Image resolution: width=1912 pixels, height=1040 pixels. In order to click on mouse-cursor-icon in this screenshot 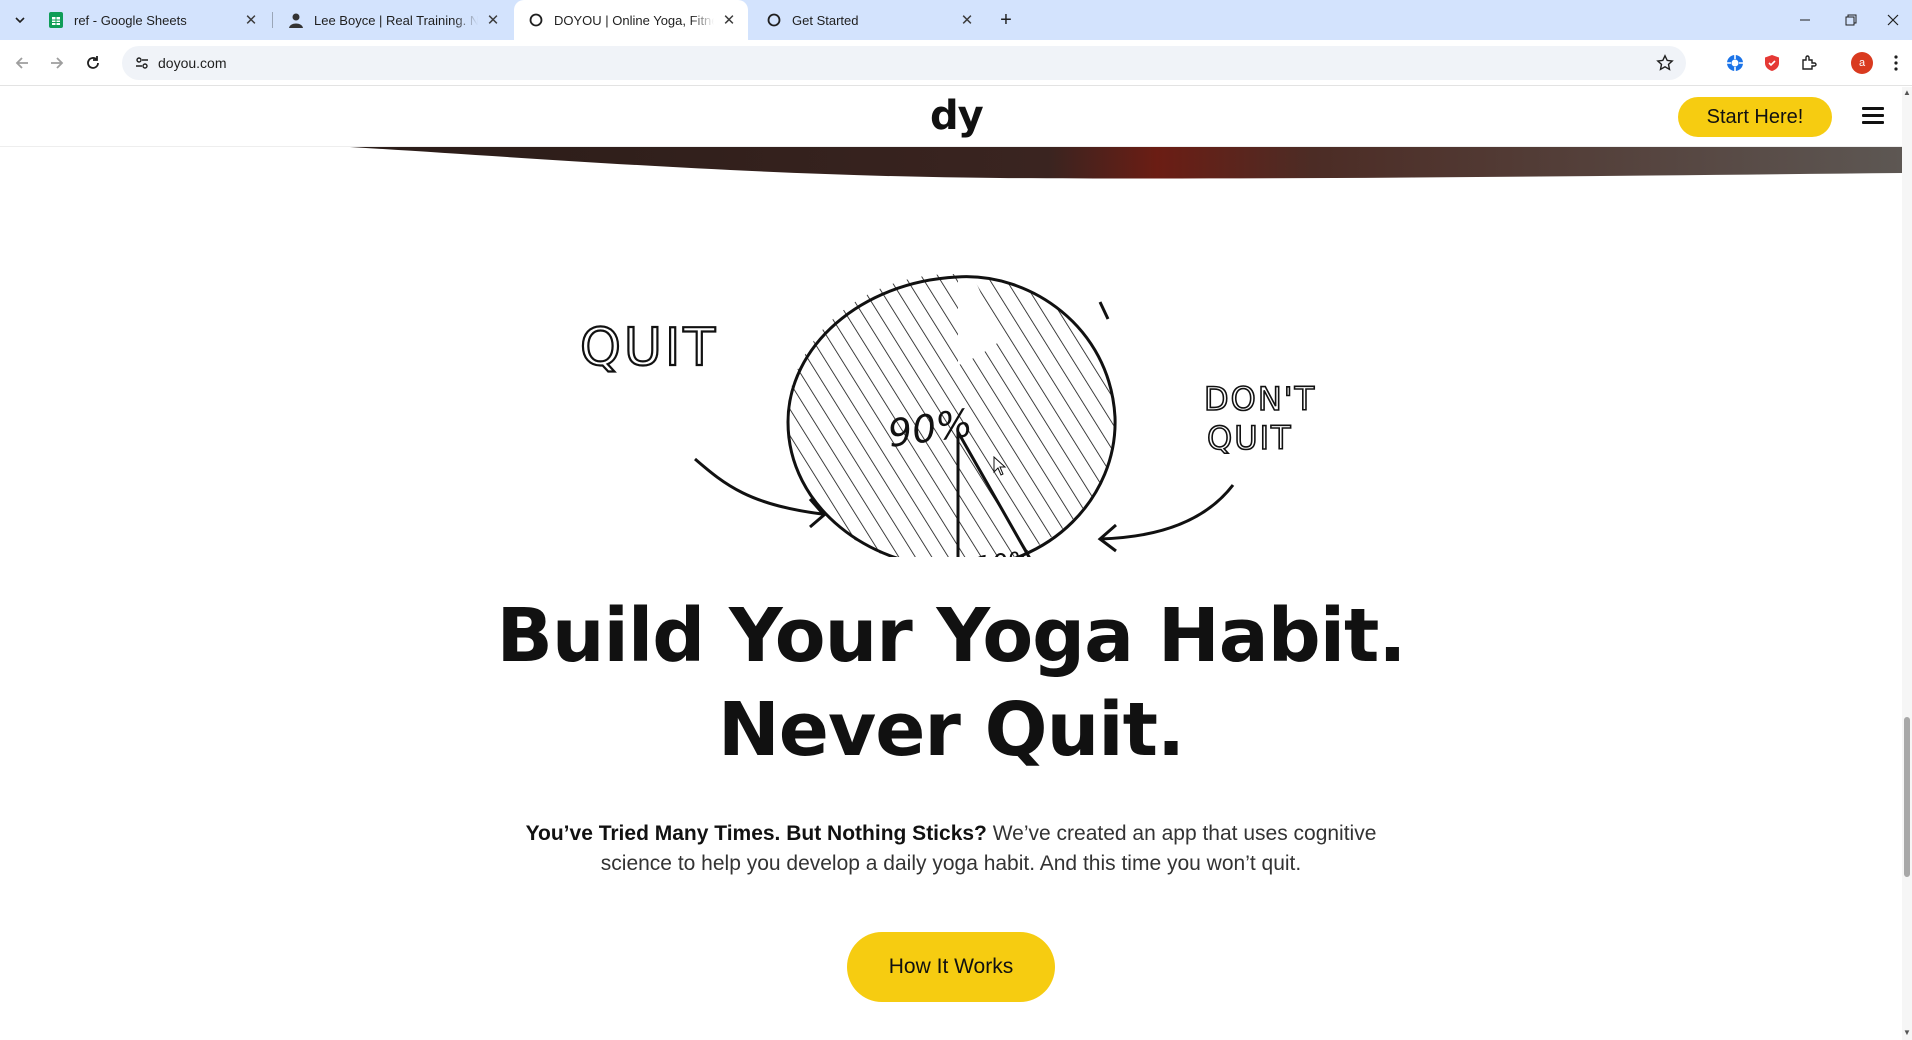, I will do `click(1000, 466)`.